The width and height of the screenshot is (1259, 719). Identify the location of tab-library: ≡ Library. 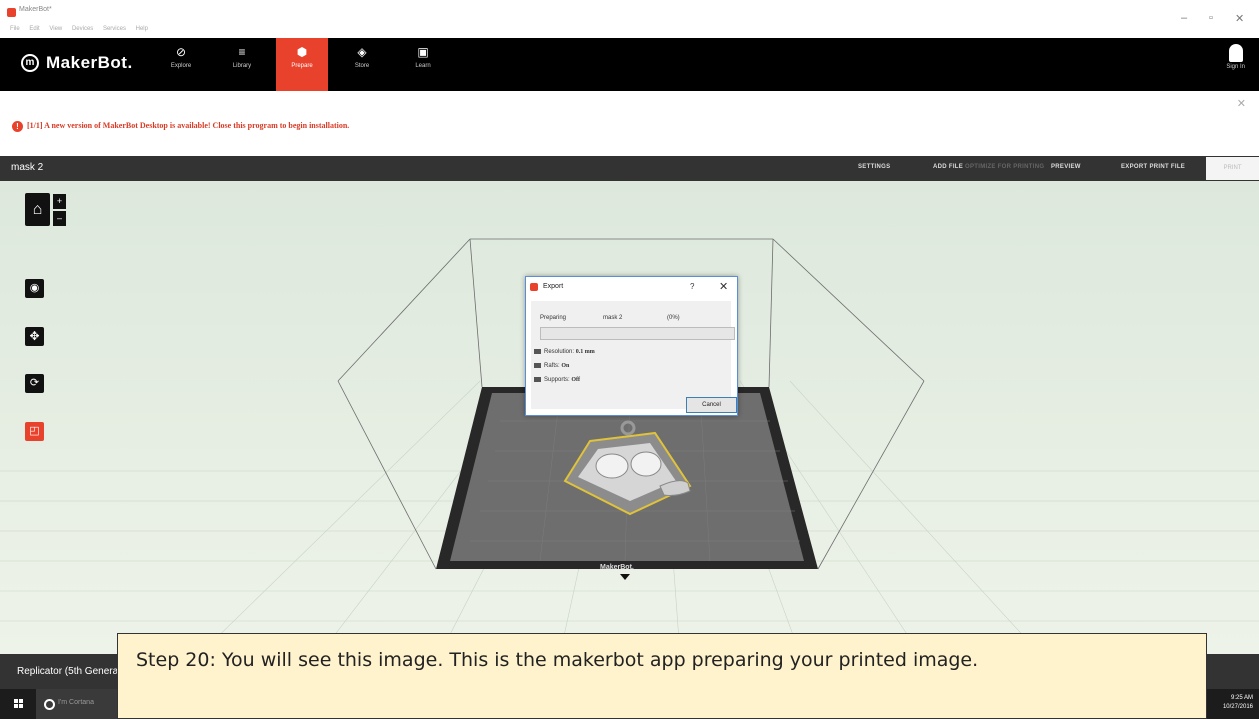
(242, 64).